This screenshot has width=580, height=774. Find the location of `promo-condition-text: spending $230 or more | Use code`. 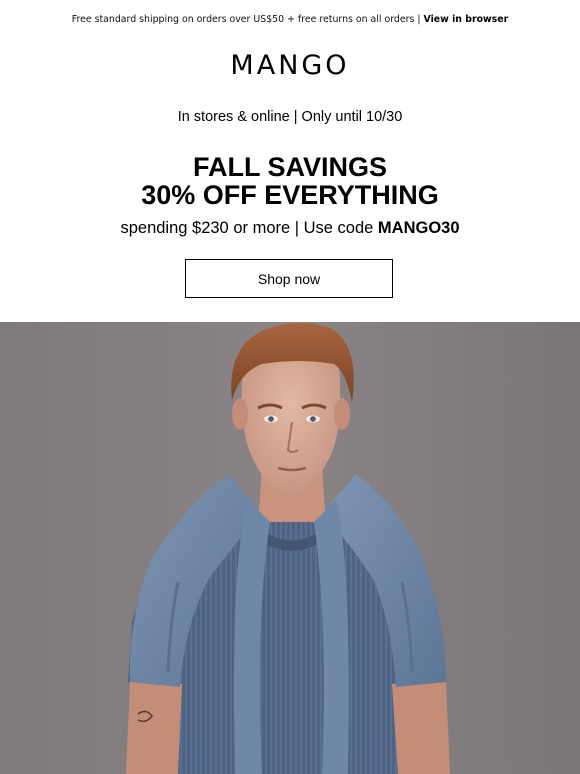

promo-condition-text: spending $230 or more | Use code is located at coordinates (249, 228).